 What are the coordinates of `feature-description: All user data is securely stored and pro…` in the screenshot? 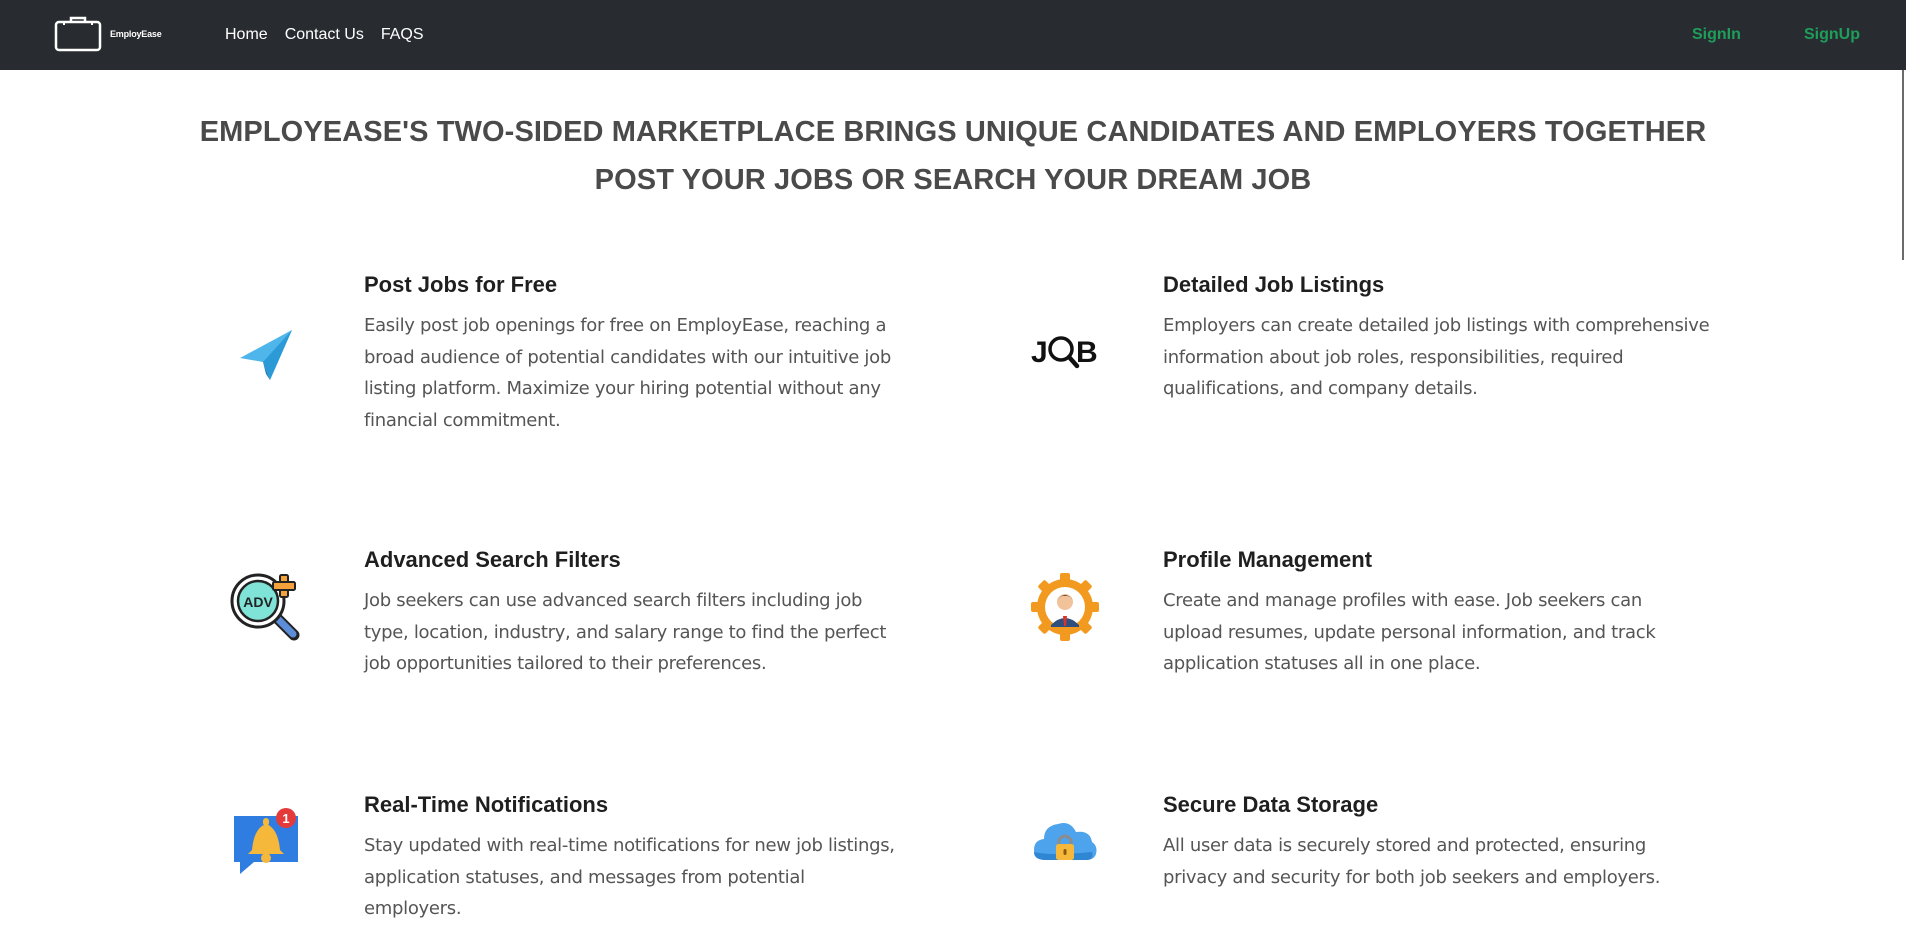 It's located at (1412, 861).